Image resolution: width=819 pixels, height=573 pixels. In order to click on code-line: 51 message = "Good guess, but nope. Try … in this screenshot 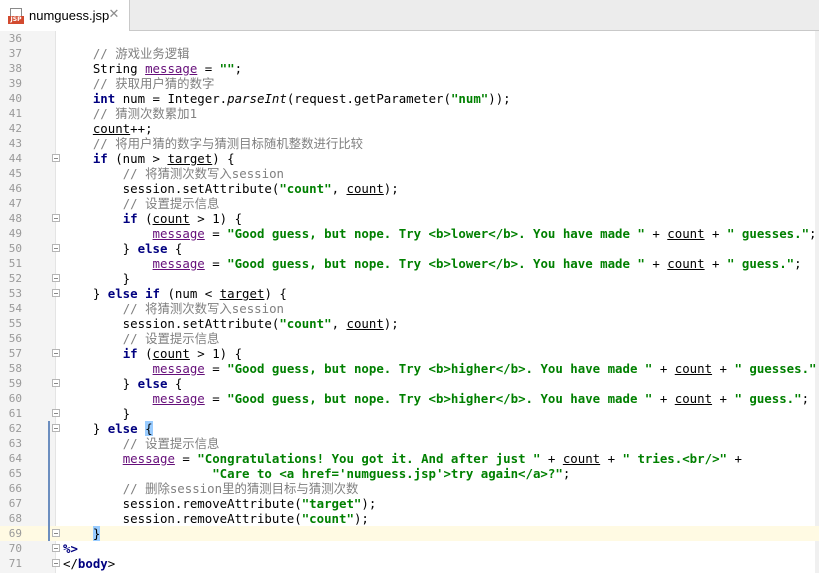, I will do `click(409, 263)`.